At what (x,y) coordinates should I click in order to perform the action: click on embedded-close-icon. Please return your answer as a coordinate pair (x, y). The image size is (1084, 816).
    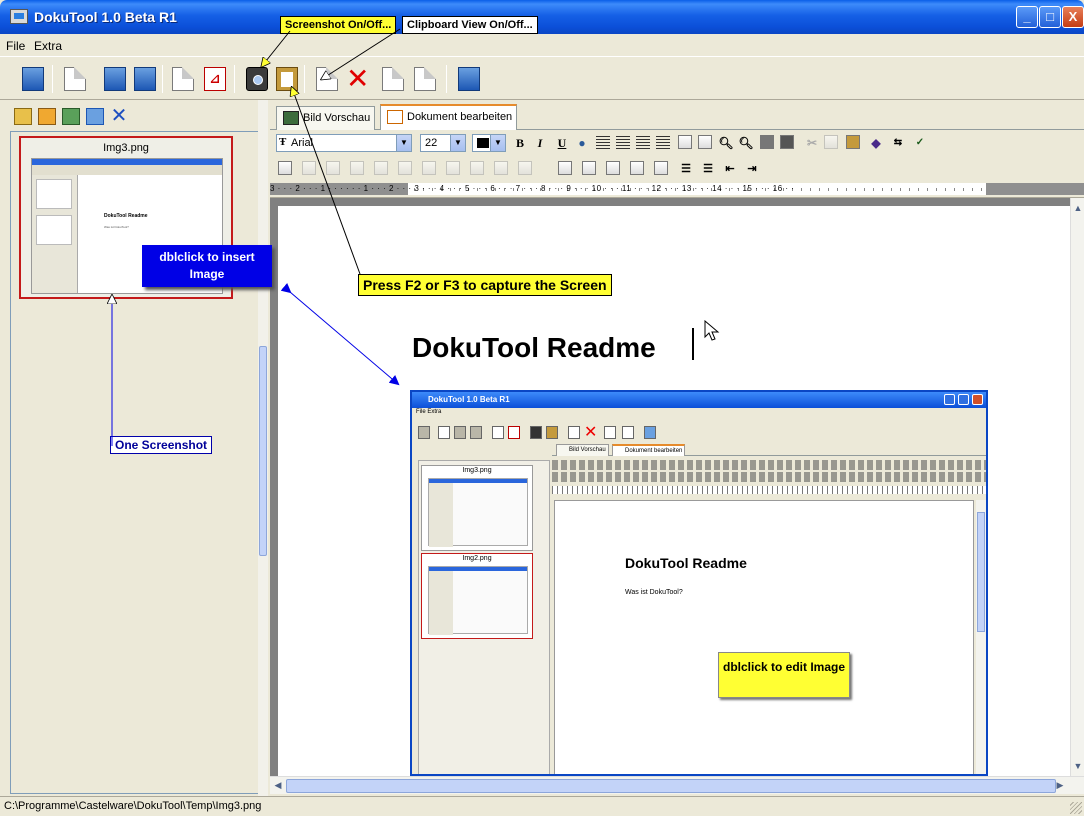
    Looking at the image, I should click on (977, 399).